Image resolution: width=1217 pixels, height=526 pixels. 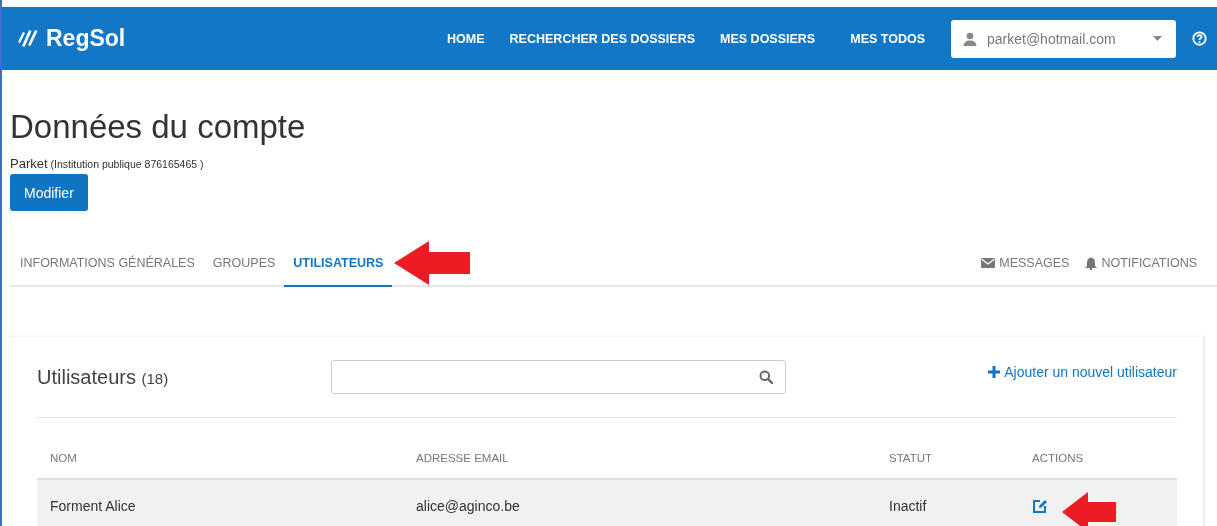 I want to click on help-icon, so click(x=1199, y=38).